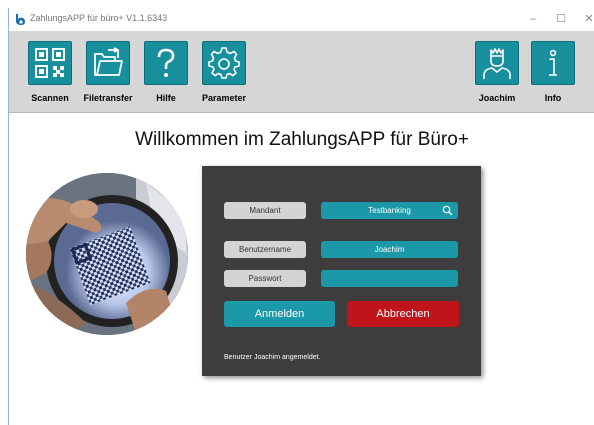 Image resolution: width=594 pixels, height=425 pixels. What do you see at coordinates (301, 19) in the screenshot?
I see `title-bar: ZahlungsAPP für büro+ V1.1.6343 – ☐ ✕` at bounding box center [301, 19].